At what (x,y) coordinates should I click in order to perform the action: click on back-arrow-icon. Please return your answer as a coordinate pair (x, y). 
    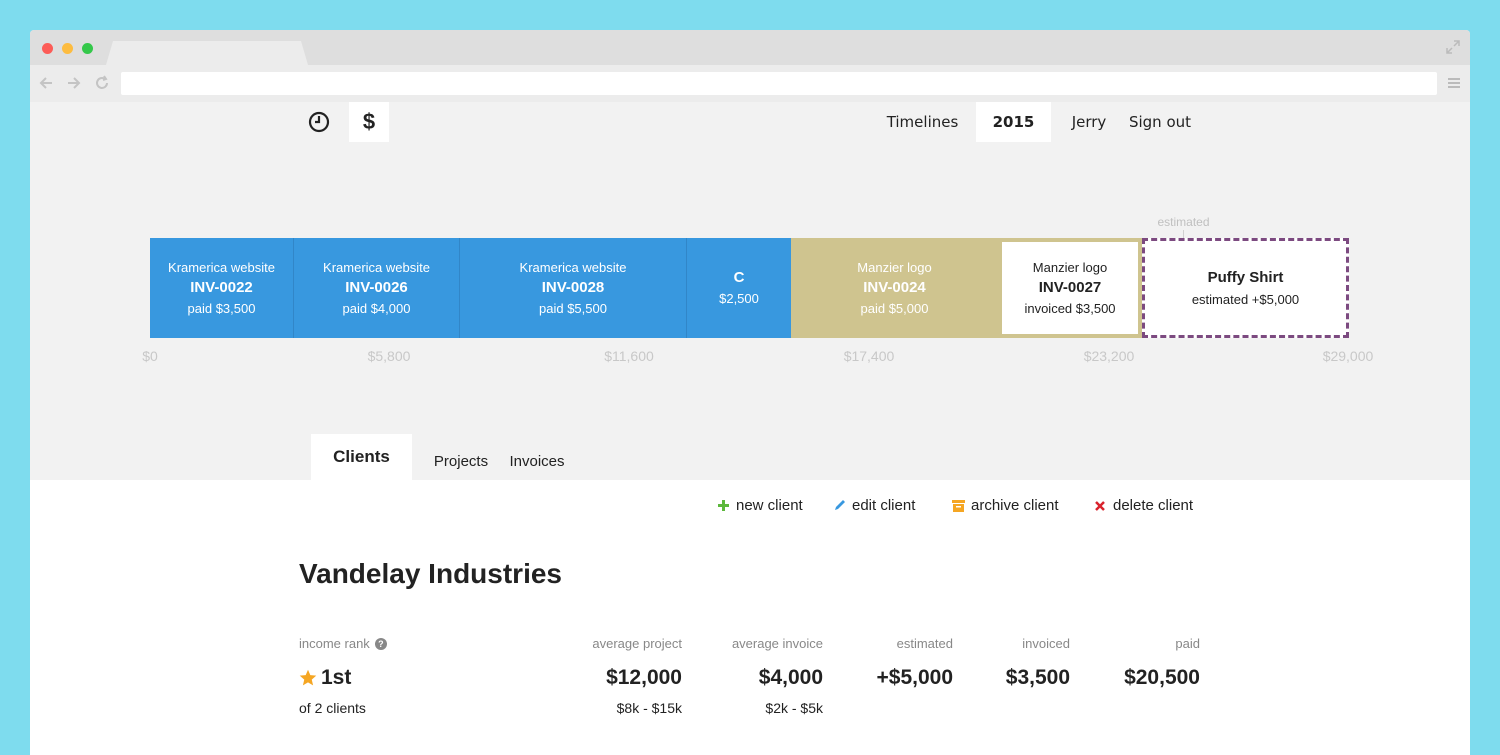
    Looking at the image, I should click on (46, 83).